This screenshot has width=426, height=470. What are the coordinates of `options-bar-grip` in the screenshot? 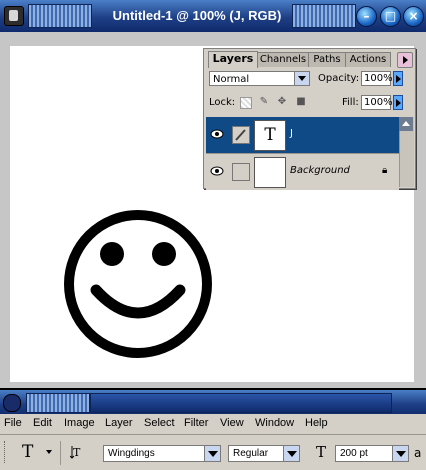 It's located at (5, 452).